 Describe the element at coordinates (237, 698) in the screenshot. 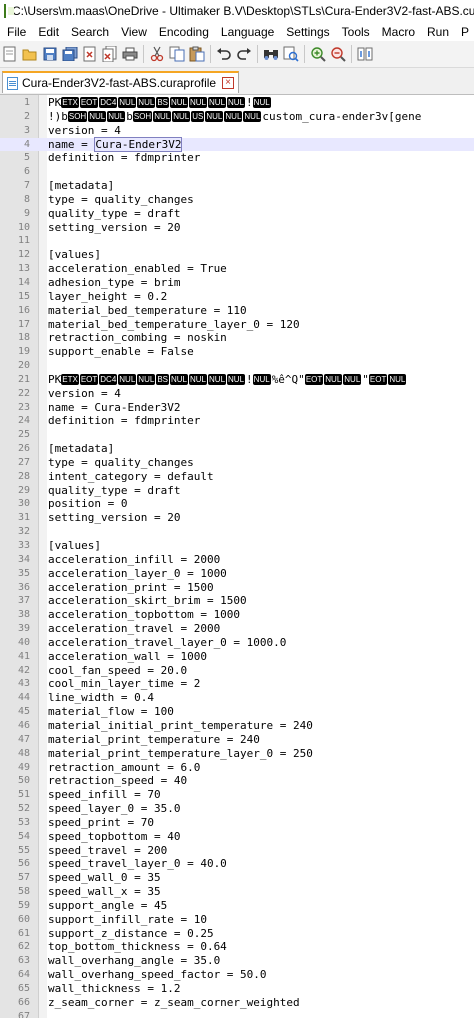

I see `editor-line: 44 line_width = 0.4` at that location.